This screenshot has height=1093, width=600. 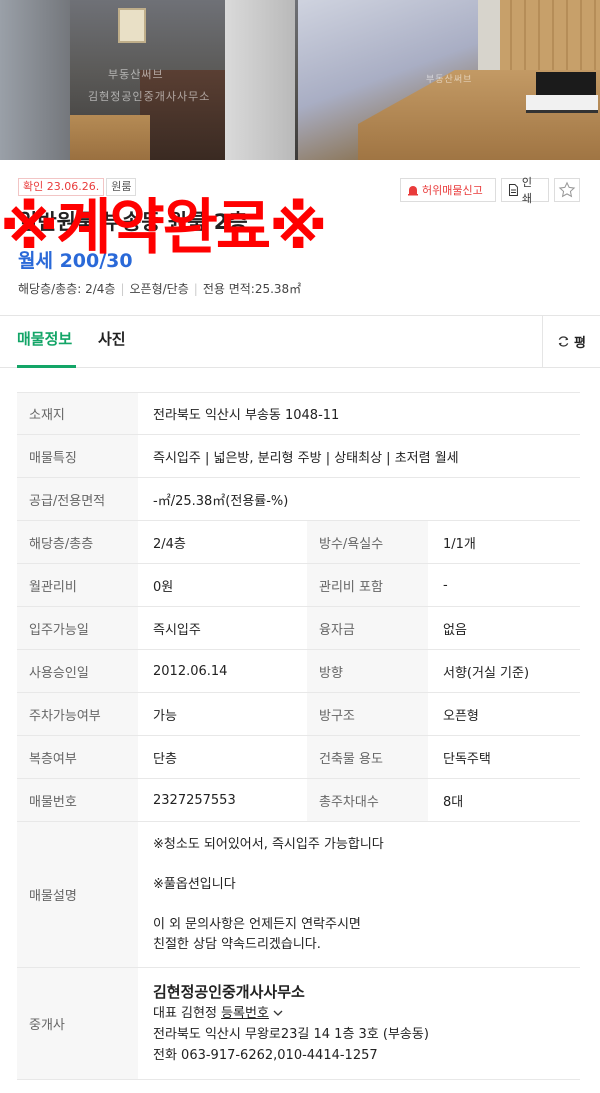 I want to click on building-usage-label: 건축물 용도, so click(x=367, y=757).